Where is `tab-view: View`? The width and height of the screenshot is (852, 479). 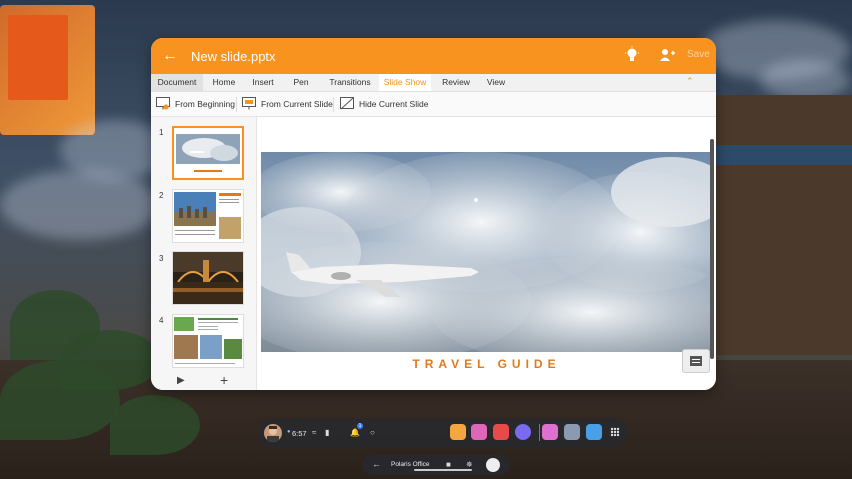
tab-view: View is located at coordinates (496, 82).